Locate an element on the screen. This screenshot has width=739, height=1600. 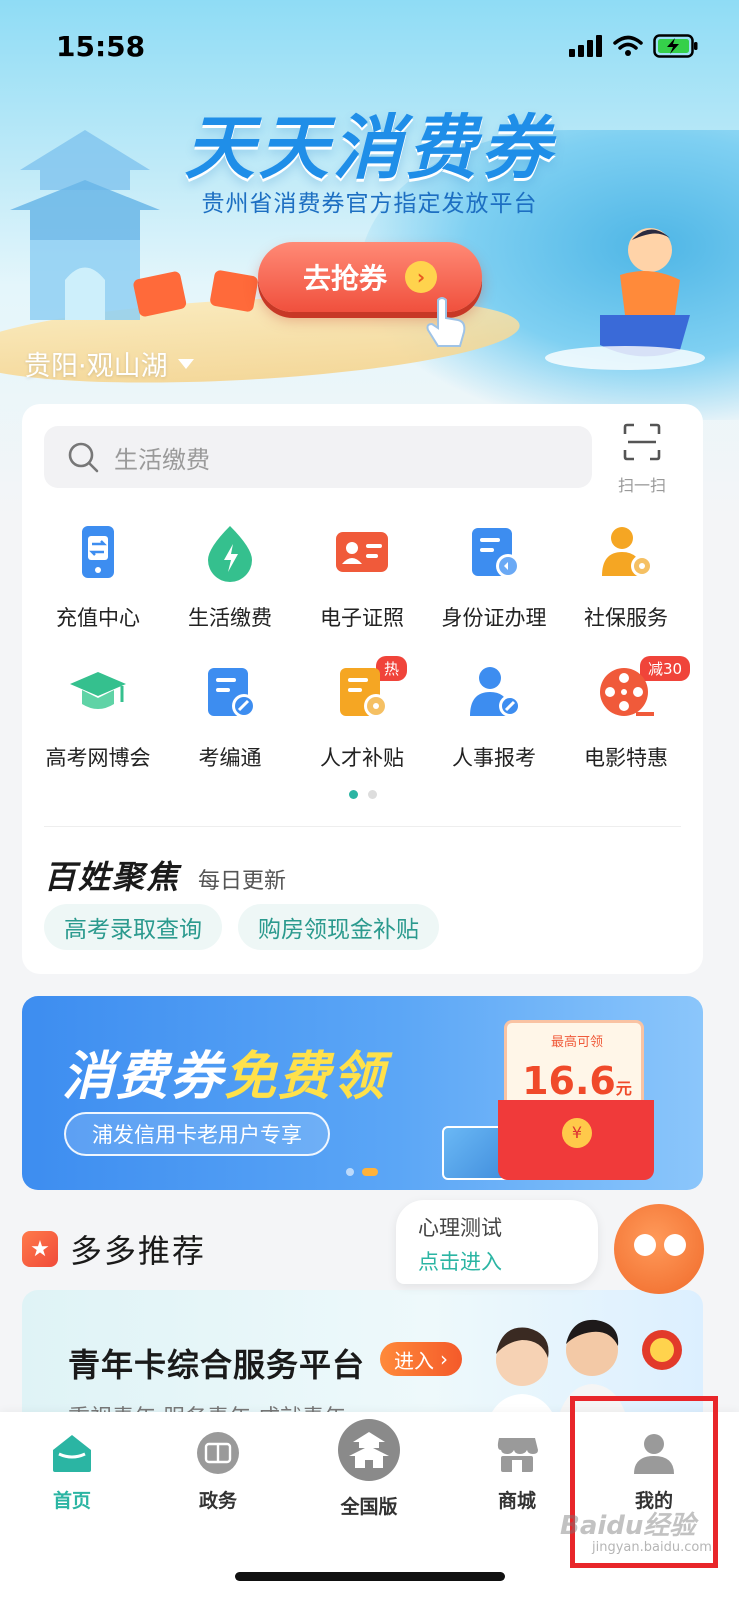
city-label: 贵阳·观山湖 is located at coordinates (96, 366).